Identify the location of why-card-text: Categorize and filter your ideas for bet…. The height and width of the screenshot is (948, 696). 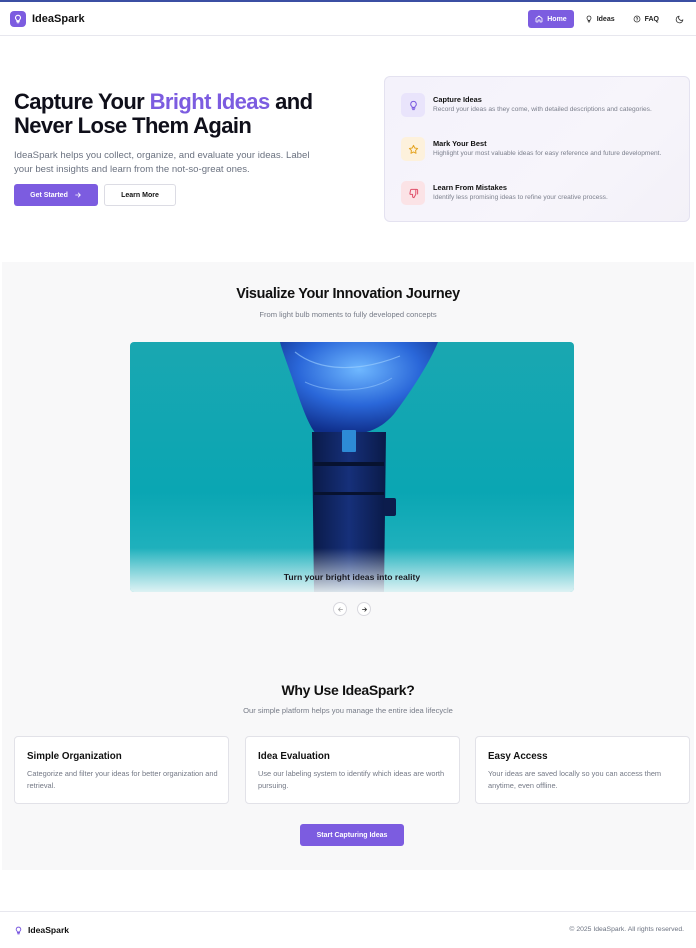
(122, 779).